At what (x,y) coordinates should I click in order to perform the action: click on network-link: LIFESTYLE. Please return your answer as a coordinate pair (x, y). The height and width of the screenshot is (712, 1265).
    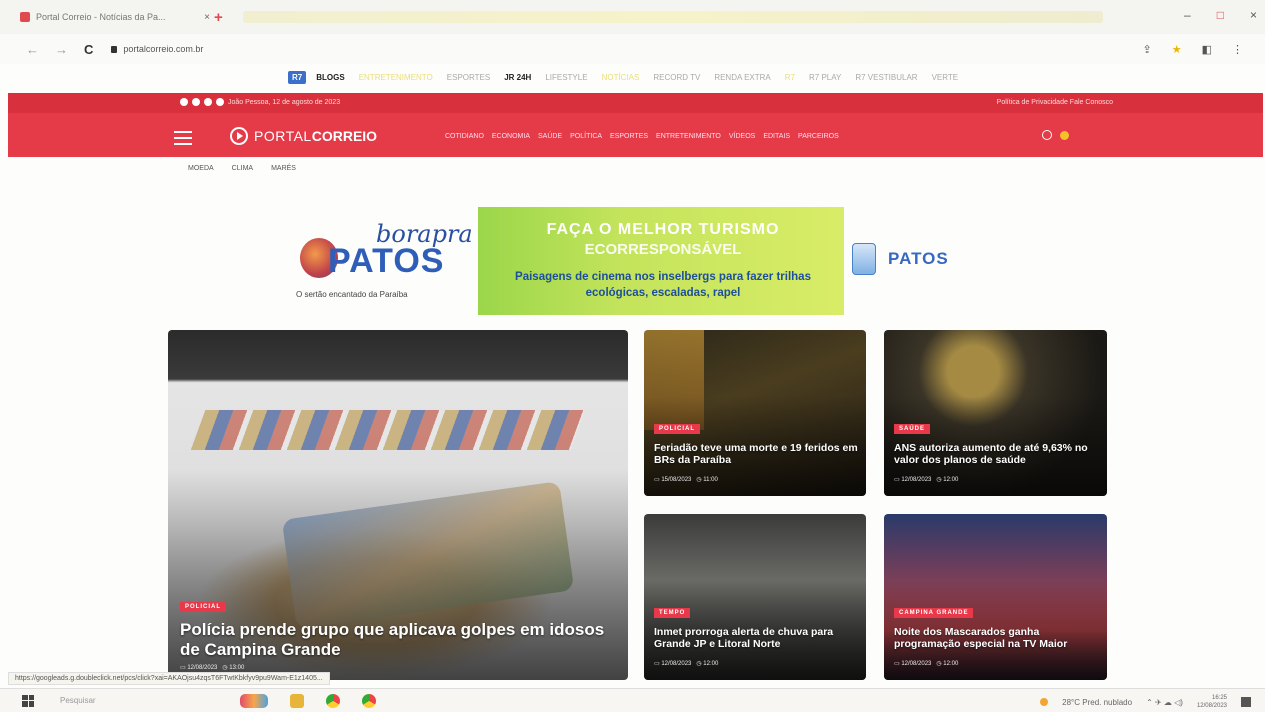
    Looking at the image, I should click on (566, 77).